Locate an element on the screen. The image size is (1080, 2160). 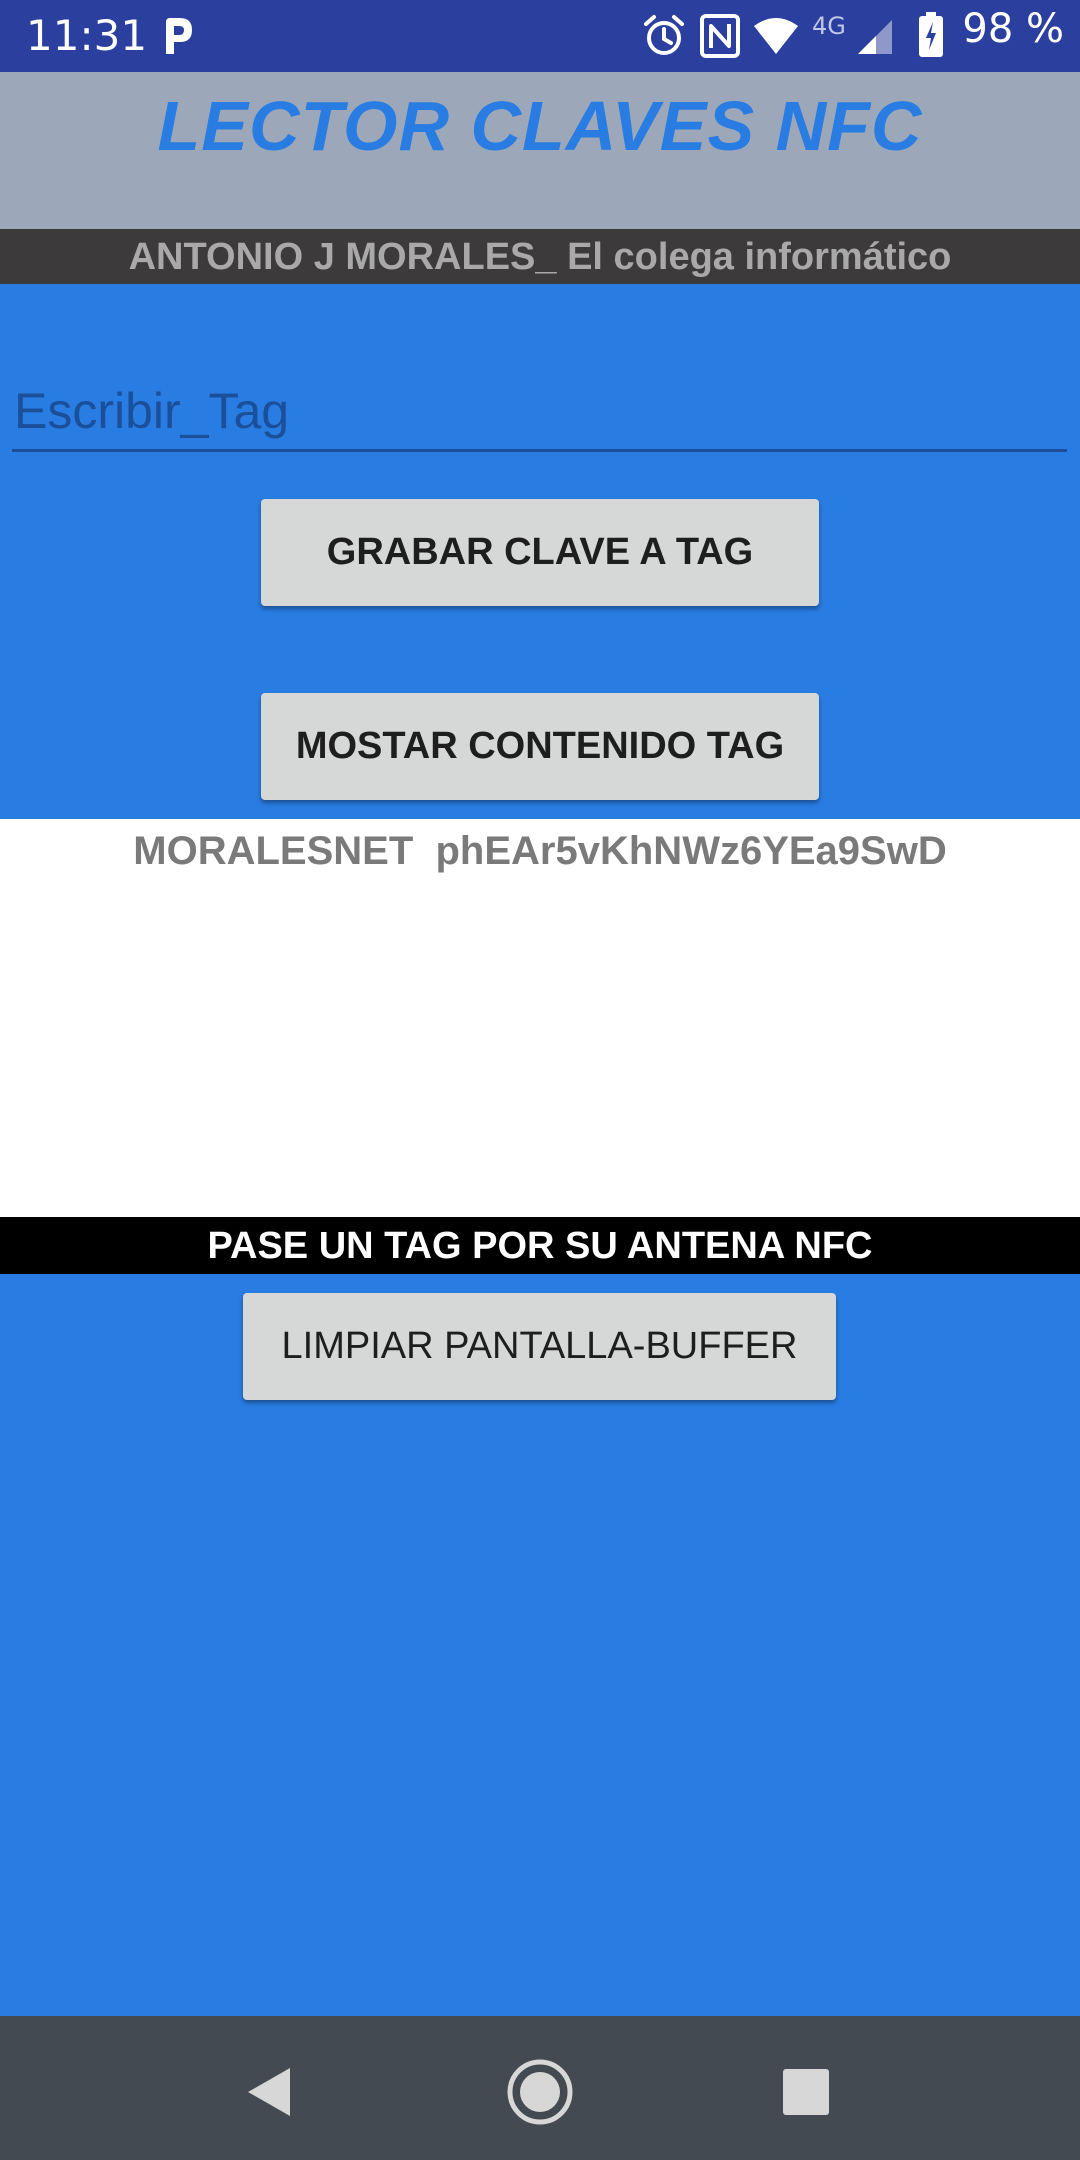
battery-level: 98 % is located at coordinates (1013, 29).